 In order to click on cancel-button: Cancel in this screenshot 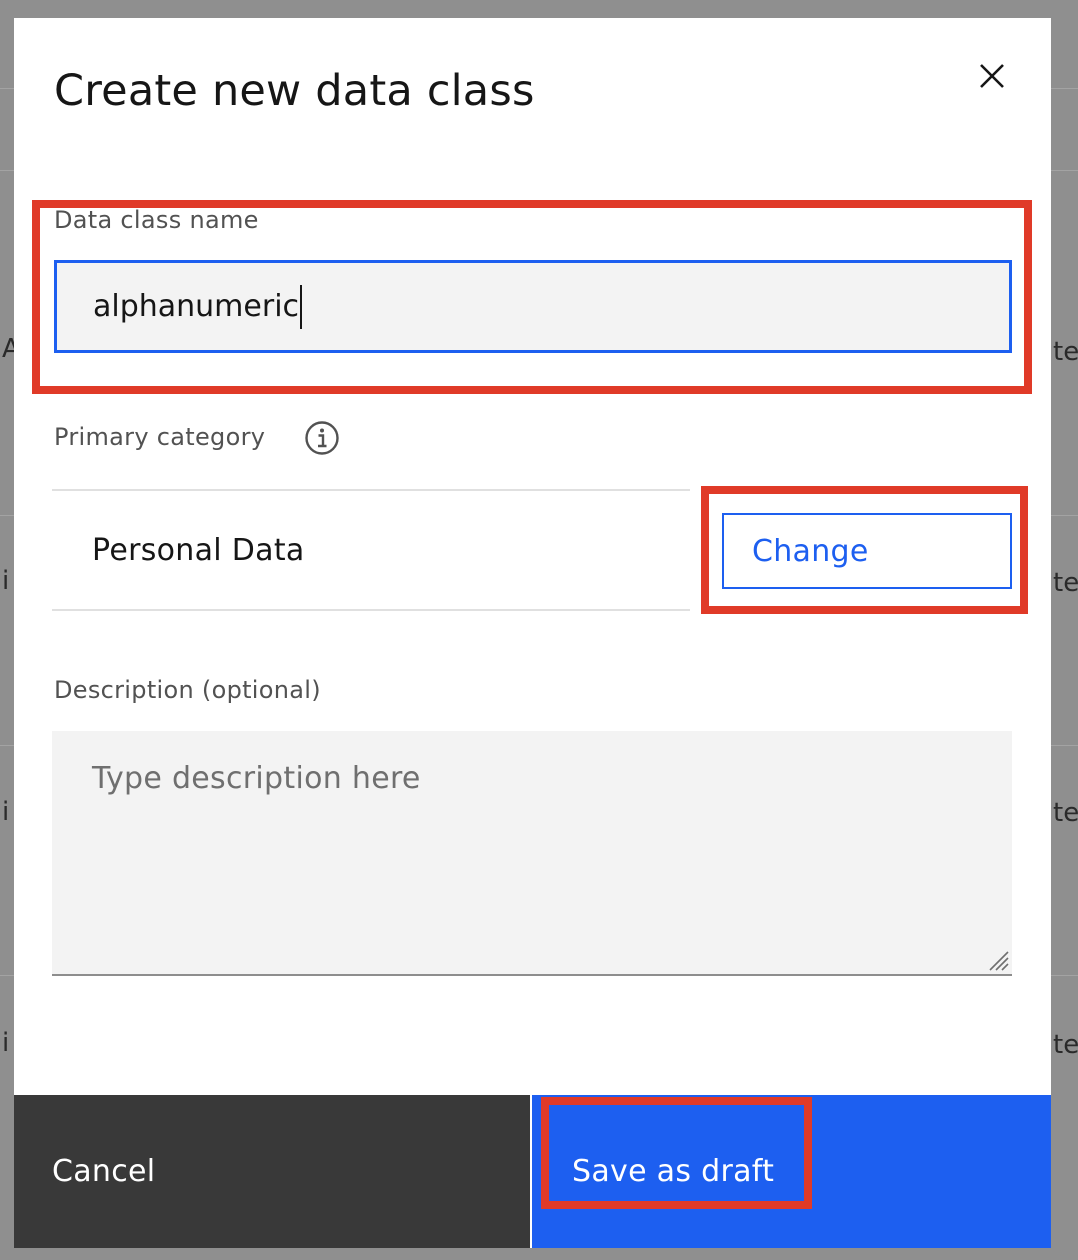, I will do `click(272, 1171)`.